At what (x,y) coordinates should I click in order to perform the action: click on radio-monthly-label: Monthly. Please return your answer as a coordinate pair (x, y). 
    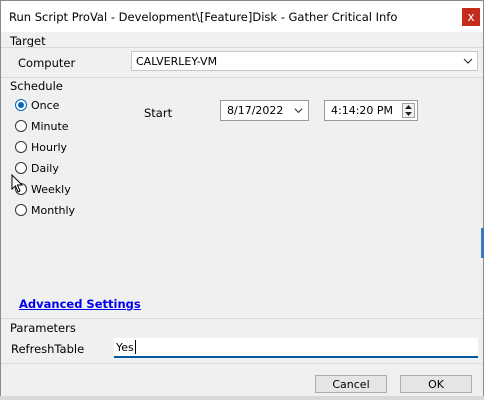
    Looking at the image, I should click on (53, 210).